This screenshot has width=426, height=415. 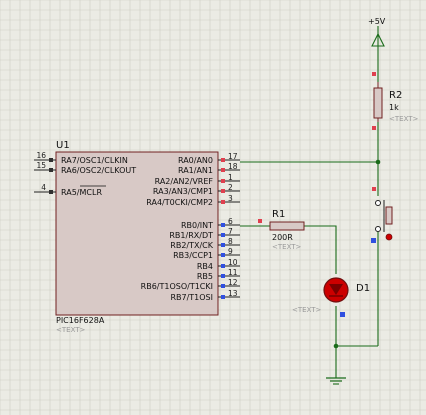 What do you see at coordinates (80, 320) in the screenshot?
I see `u1-part-label: PIC16F628A` at bounding box center [80, 320].